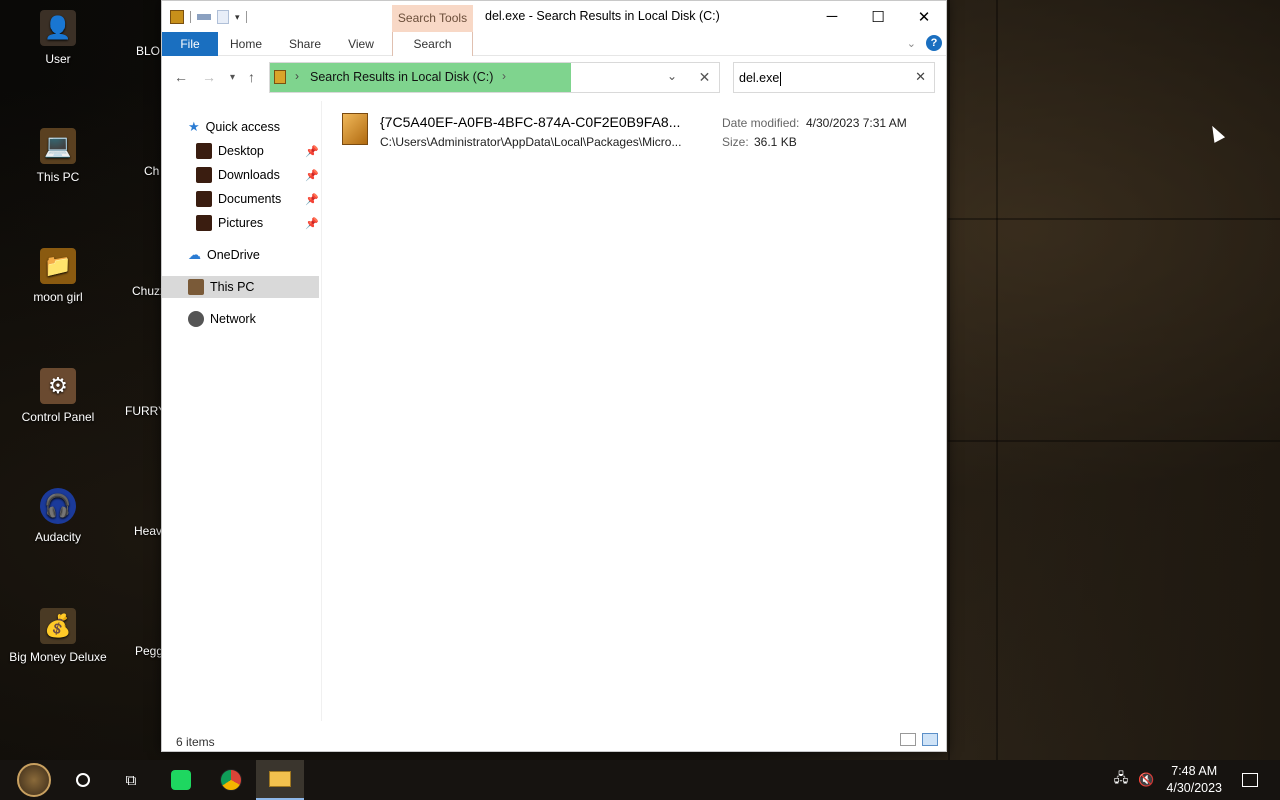 This screenshot has height=800, width=1280. Describe the element at coordinates (58, 266) in the screenshot. I see `folder-icon: 📁` at that location.